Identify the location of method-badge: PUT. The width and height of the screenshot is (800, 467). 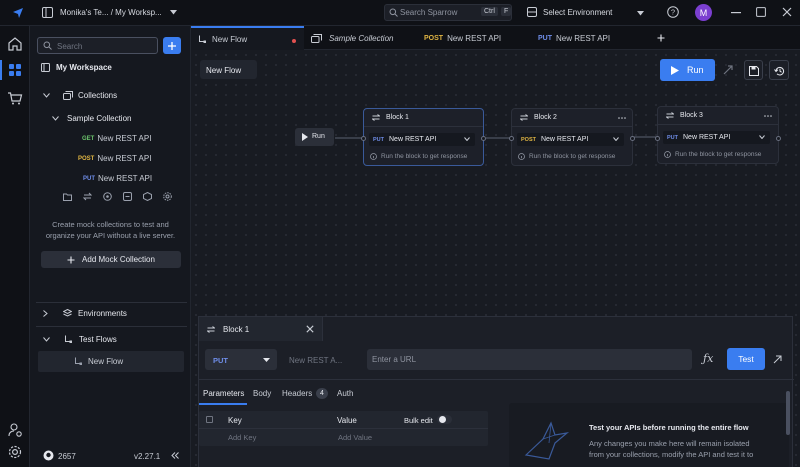
(378, 139).